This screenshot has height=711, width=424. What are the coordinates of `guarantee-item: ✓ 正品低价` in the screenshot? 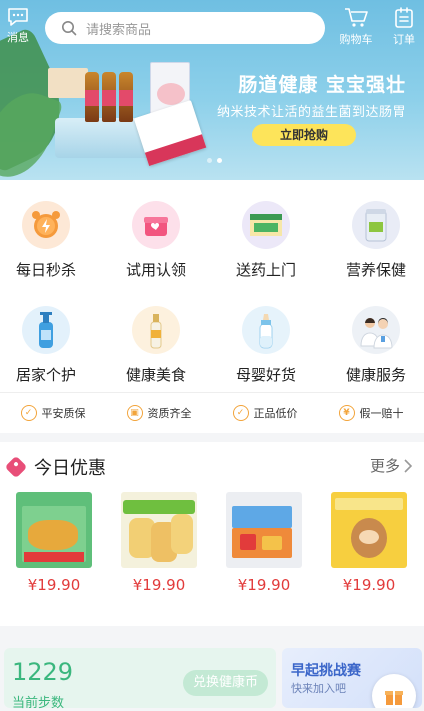 It's located at (265, 412).